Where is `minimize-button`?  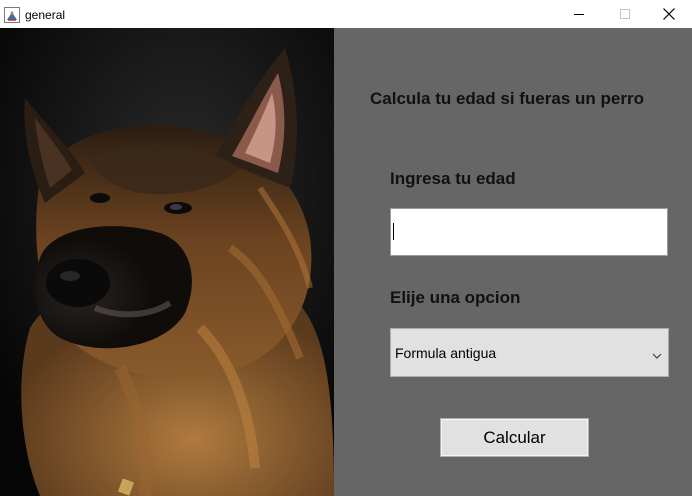
minimize-button is located at coordinates (579, 14).